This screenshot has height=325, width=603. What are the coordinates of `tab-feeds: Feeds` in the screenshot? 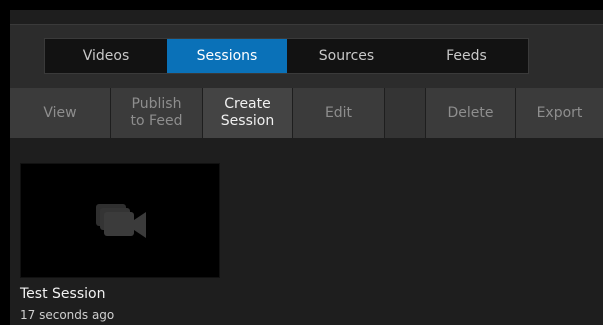 It's located at (466, 56).